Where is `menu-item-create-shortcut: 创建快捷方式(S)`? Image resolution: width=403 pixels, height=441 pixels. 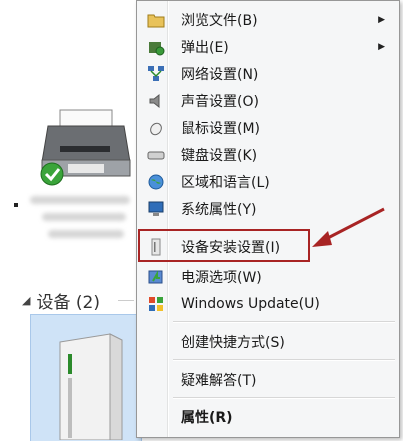
menu-item-create-shortcut: 创建快捷方式(S) is located at coordinates (268, 342).